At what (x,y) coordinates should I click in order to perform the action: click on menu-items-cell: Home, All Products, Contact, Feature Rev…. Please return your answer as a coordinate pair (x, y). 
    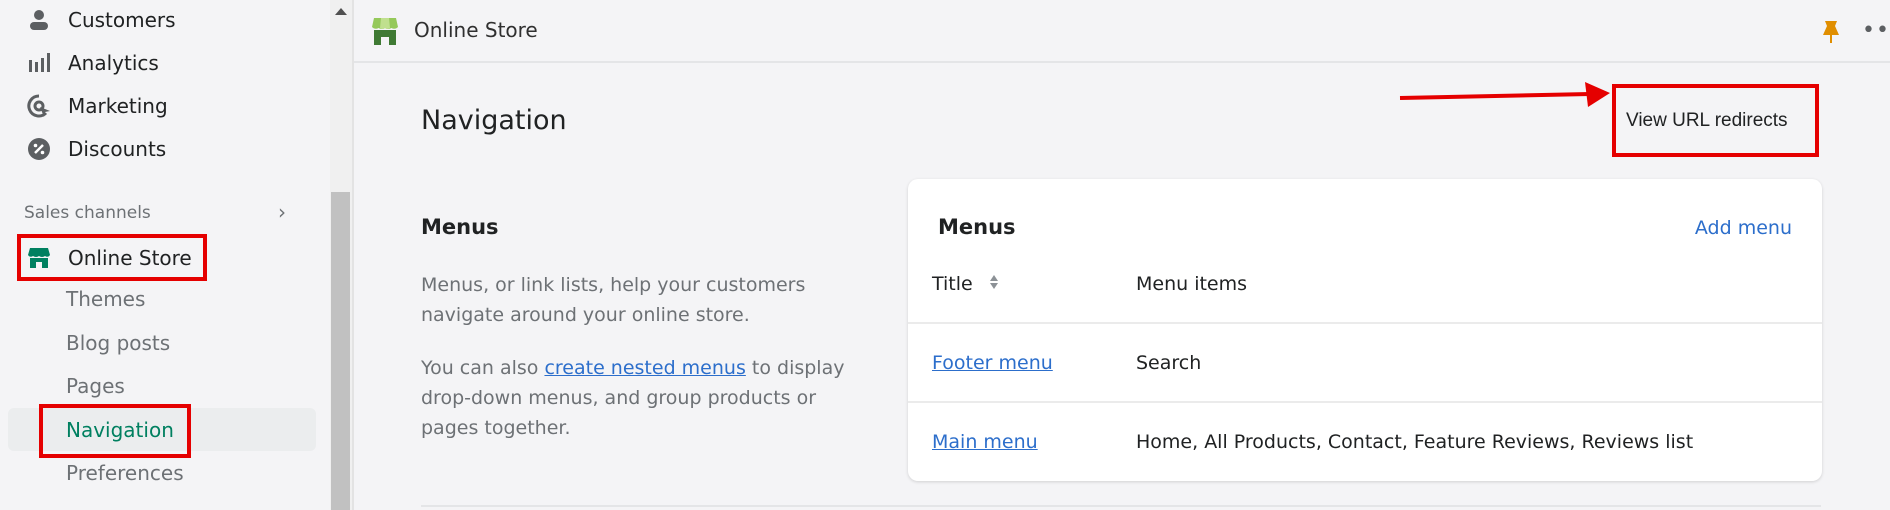
    Looking at the image, I should click on (1415, 442).